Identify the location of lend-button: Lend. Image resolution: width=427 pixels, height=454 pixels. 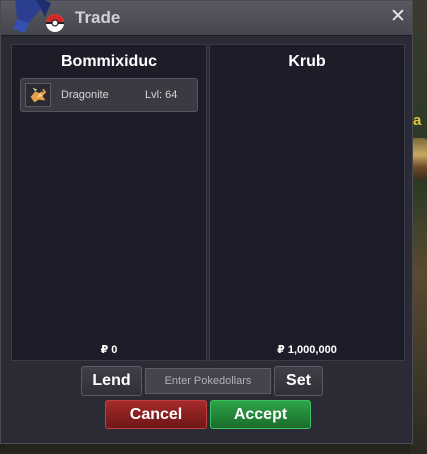
(111, 381).